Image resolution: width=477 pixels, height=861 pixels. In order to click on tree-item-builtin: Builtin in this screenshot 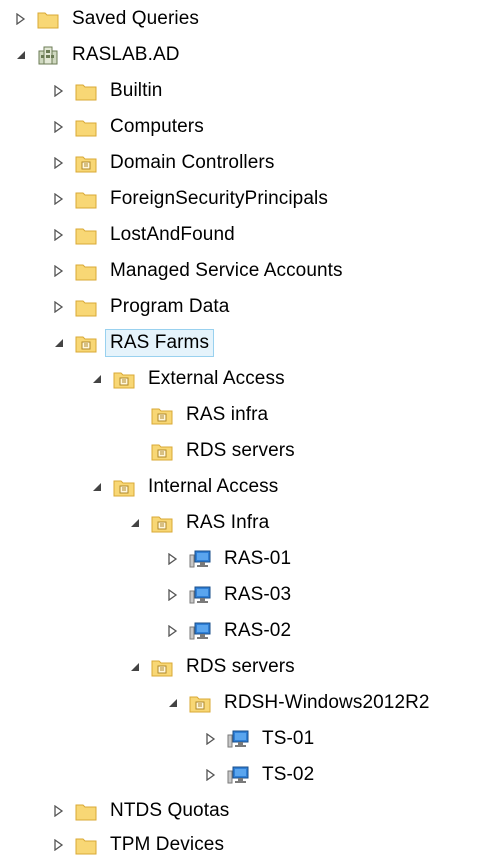, I will do `click(109, 91)`.